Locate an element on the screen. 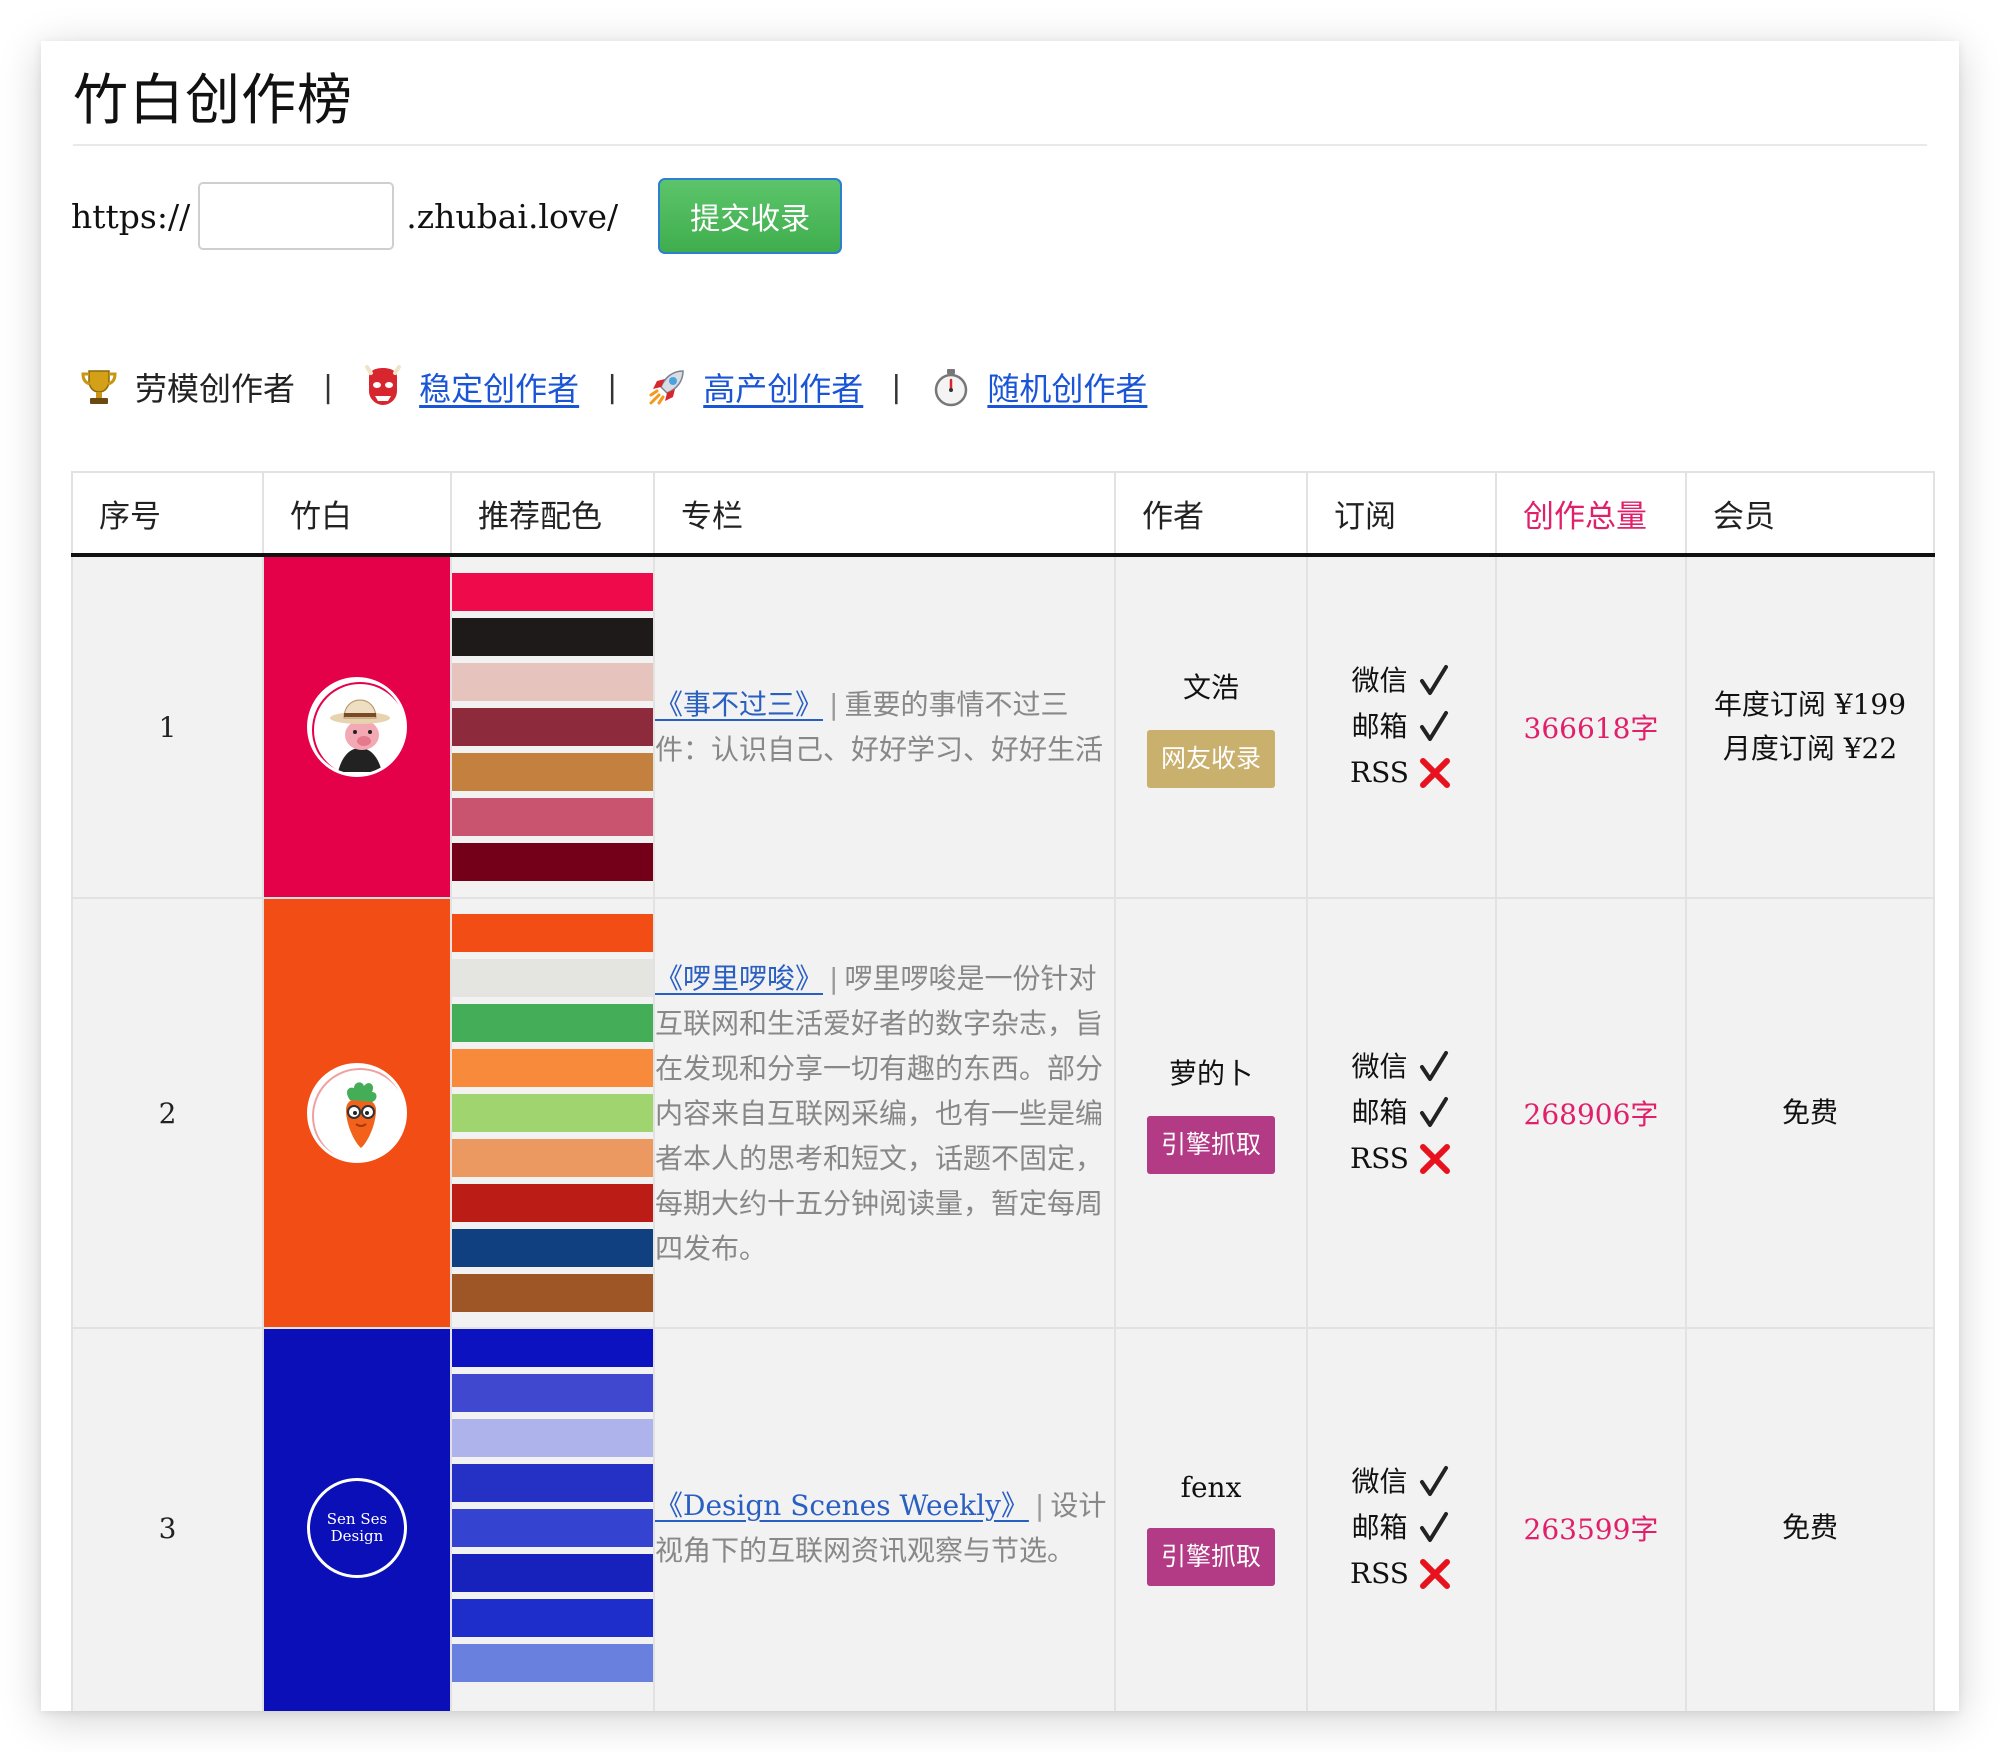 This screenshot has height=1752, width=2000. column-title-link: 《啰里啰唆》 is located at coordinates (739, 978).